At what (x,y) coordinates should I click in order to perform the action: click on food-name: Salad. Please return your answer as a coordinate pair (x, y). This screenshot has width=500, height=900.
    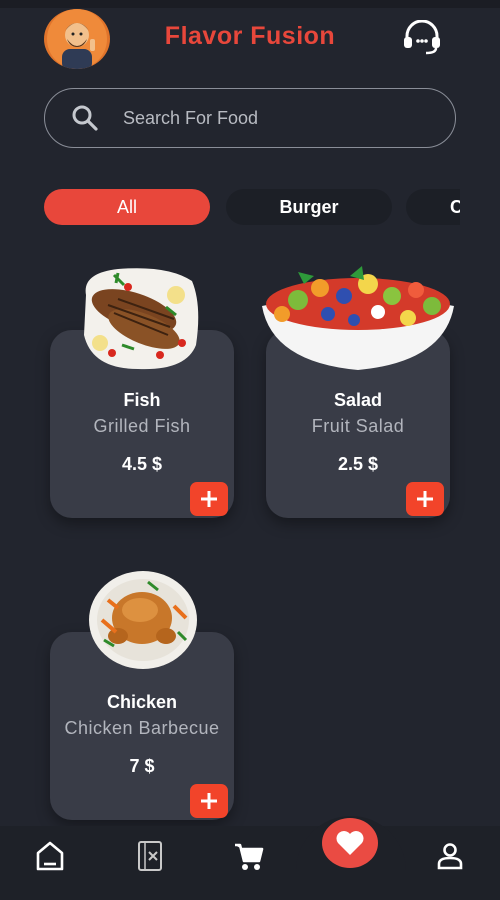
    Looking at the image, I should click on (358, 400).